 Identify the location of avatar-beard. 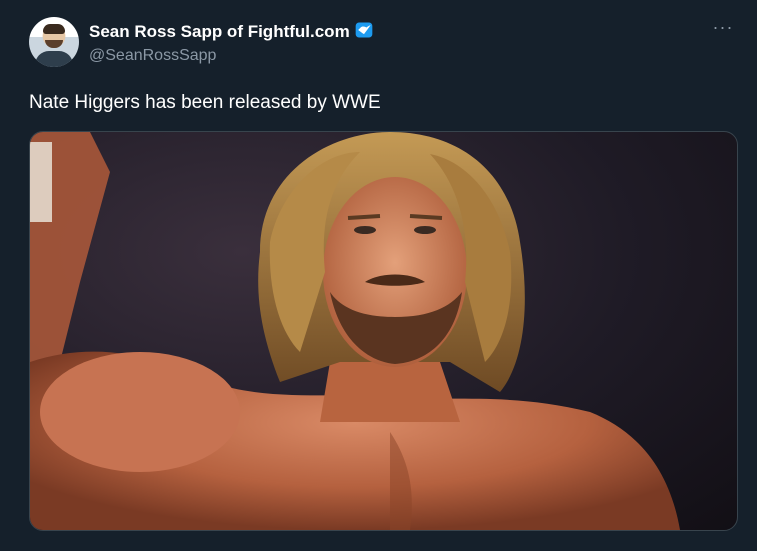
(54, 44).